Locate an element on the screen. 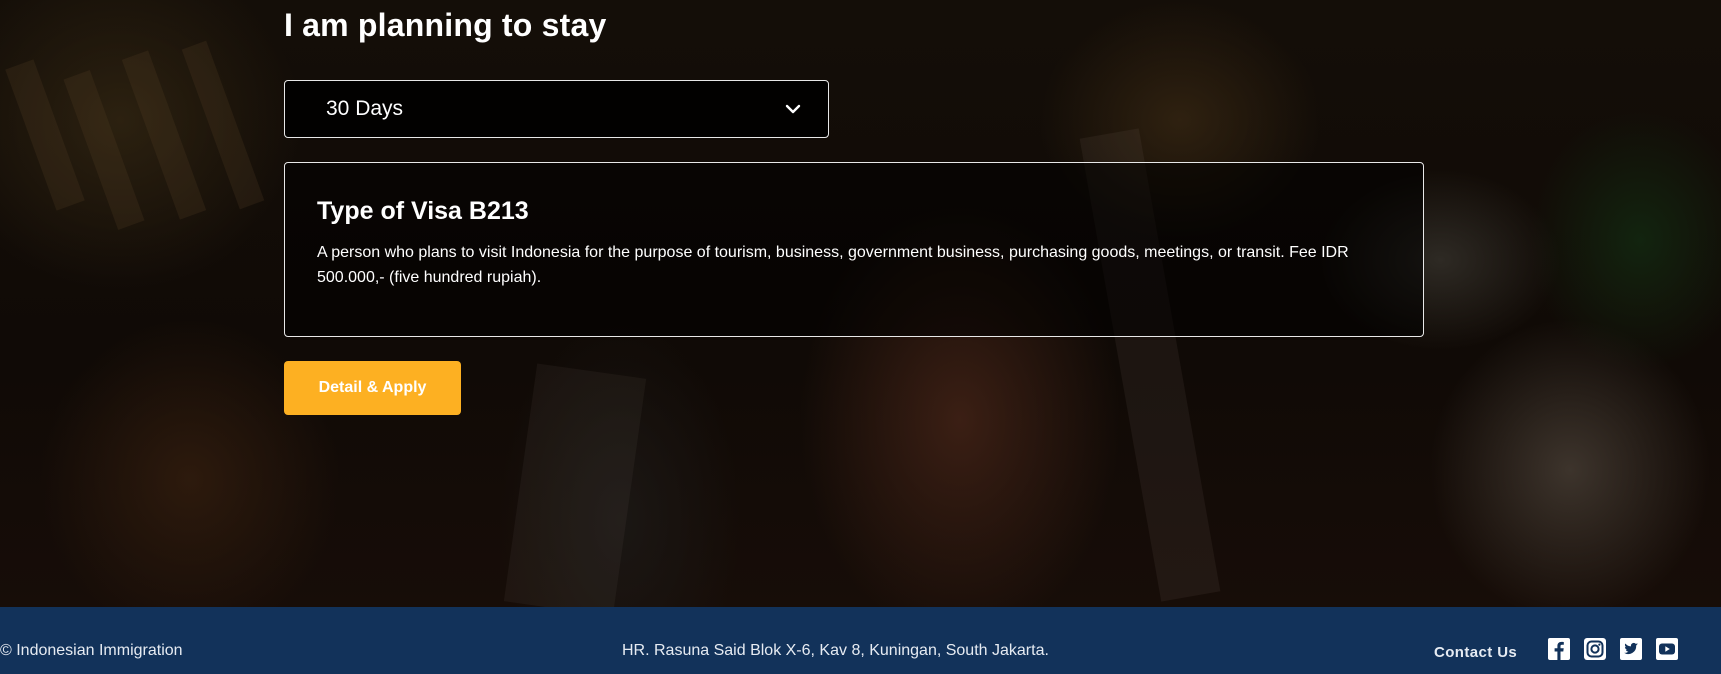 Image resolution: width=1721 pixels, height=674 pixels. detail-apply-button: Detail & Apply is located at coordinates (372, 388).